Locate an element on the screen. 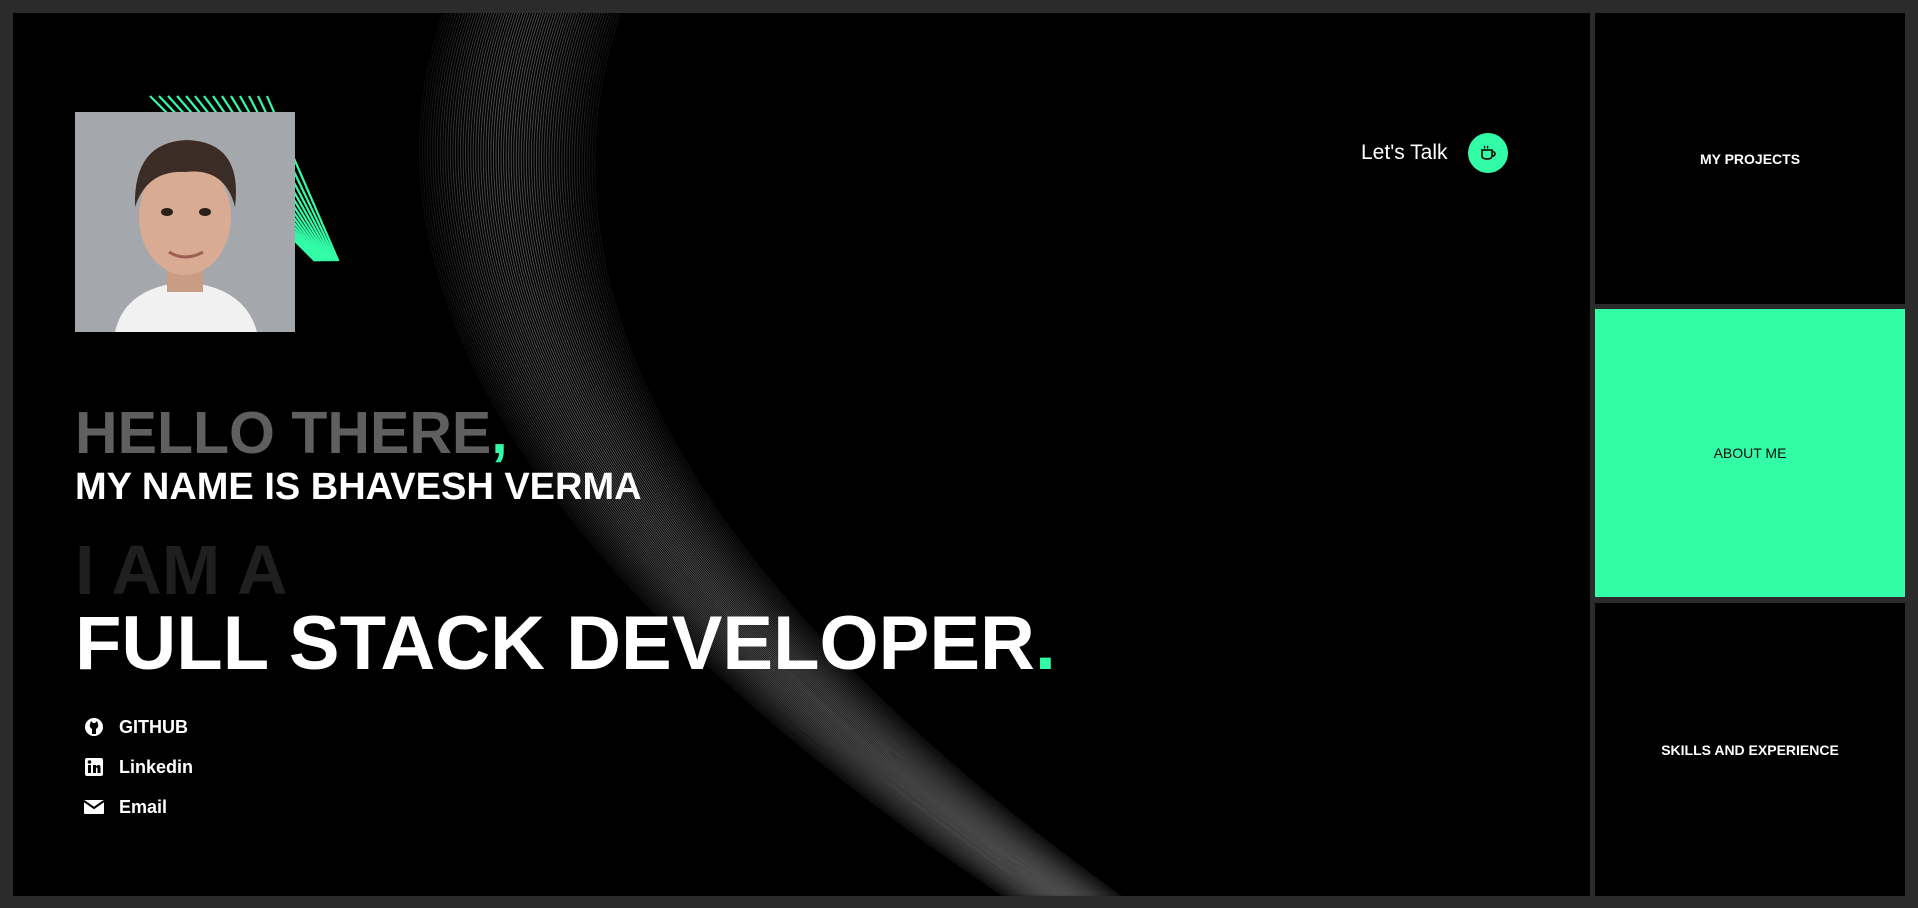 The height and width of the screenshot is (908, 1918). social-links: GITHUB Linkedin Email is located at coordinates (138, 767).